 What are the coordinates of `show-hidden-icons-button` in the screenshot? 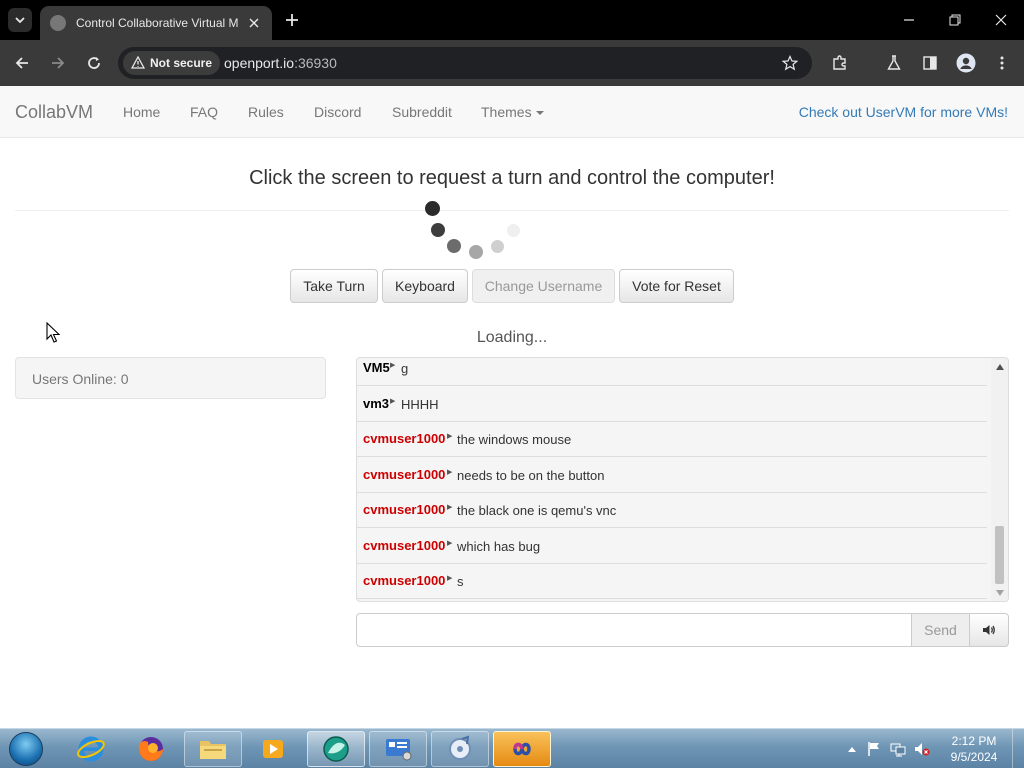 It's located at (852, 749).